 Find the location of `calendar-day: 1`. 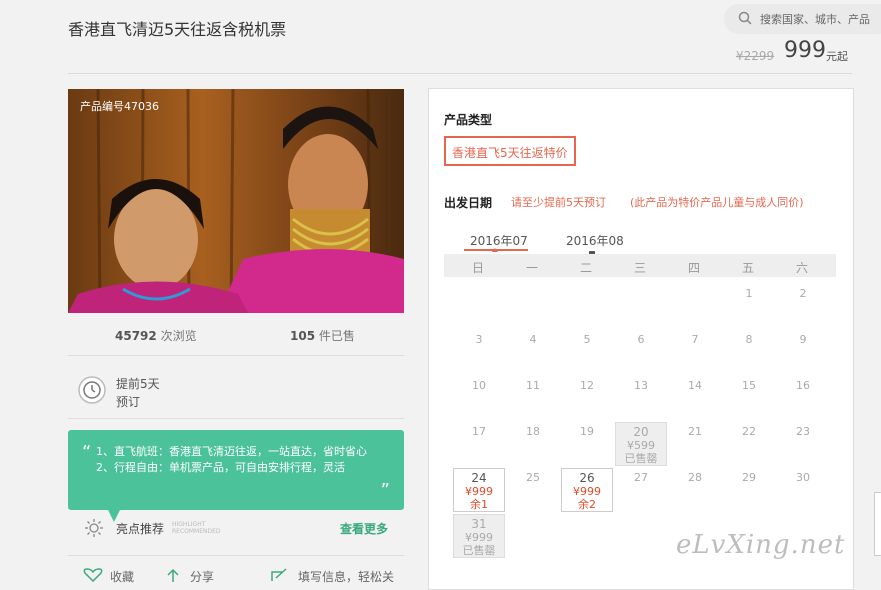

calendar-day: 1 is located at coordinates (749, 293).